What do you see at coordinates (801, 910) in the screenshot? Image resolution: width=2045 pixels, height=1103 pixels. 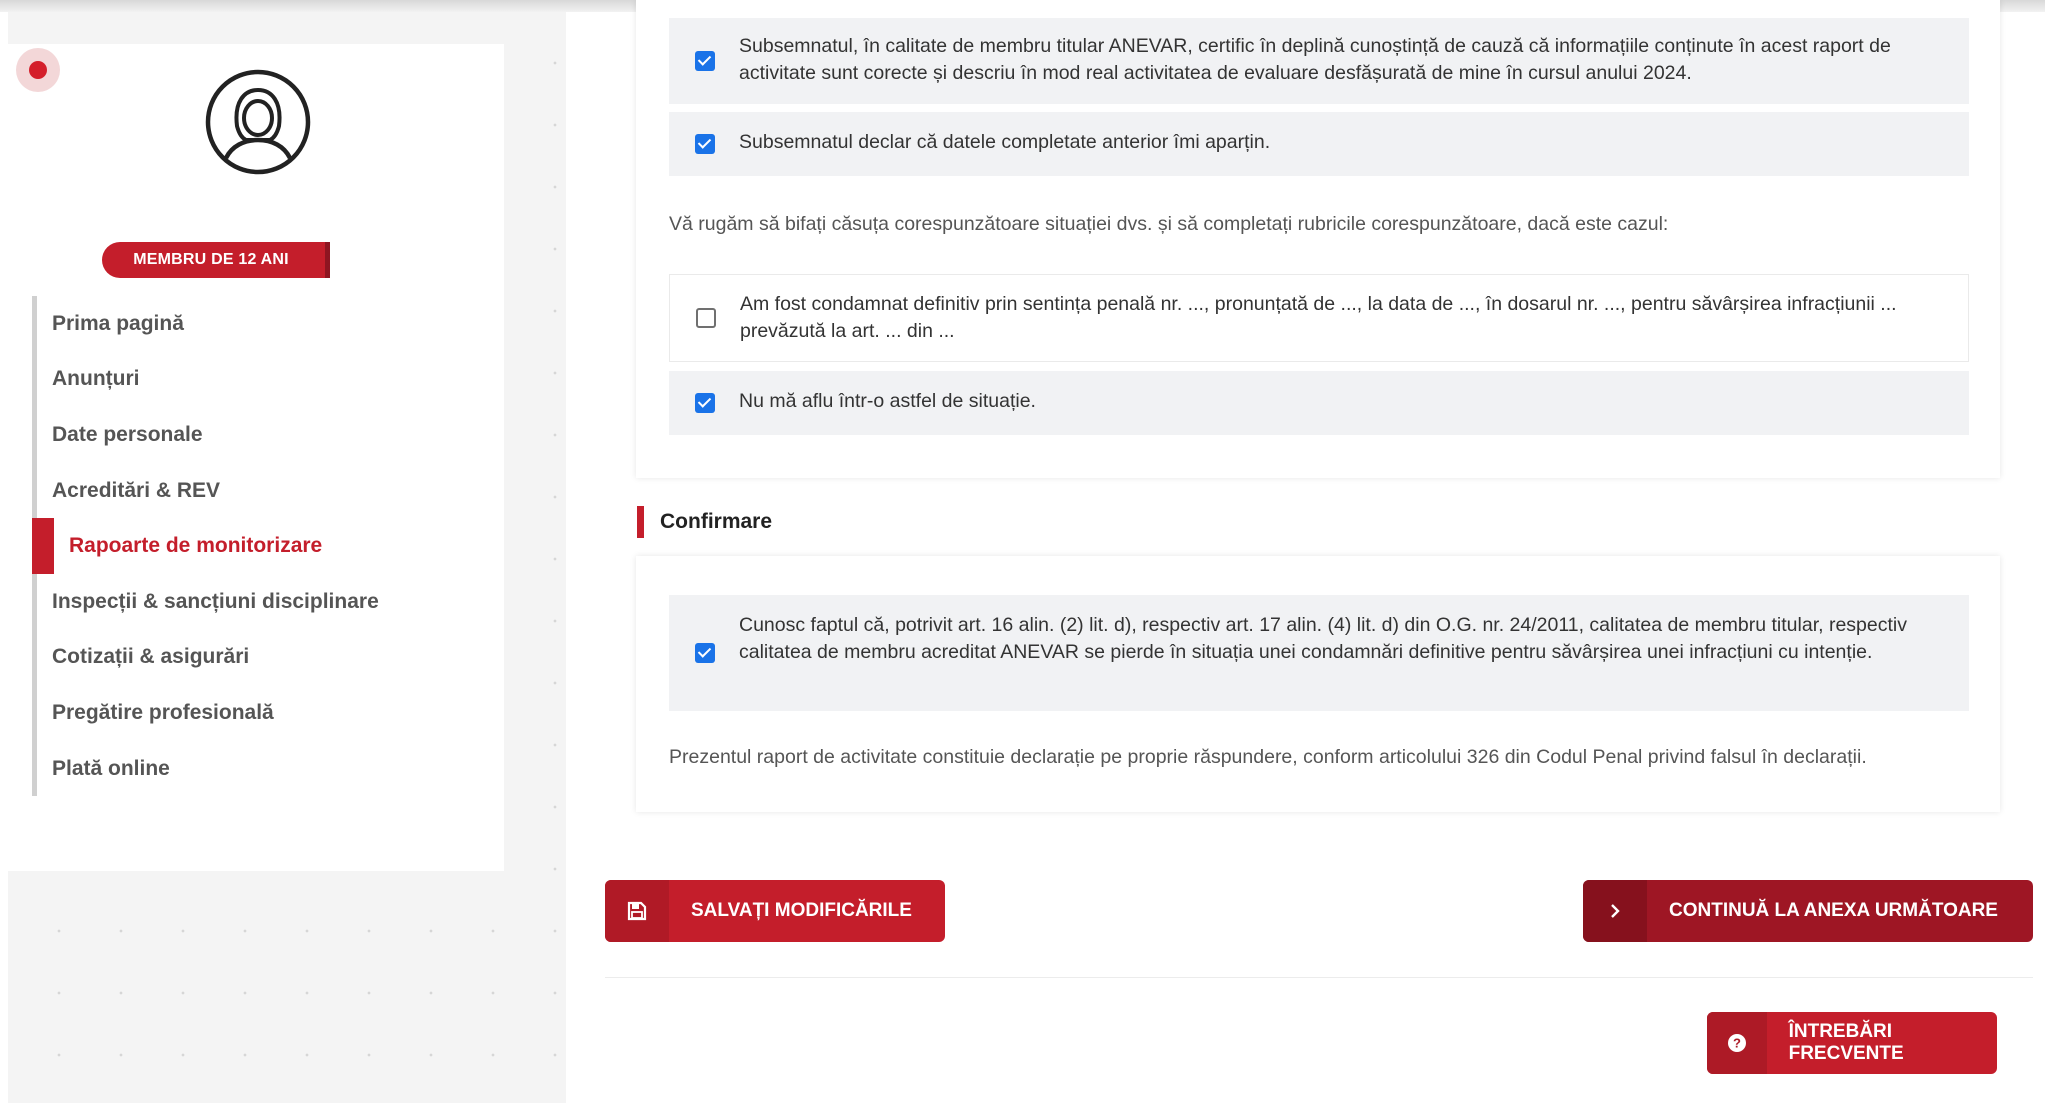 I see `save-button-label: SALVAȚI MODIFICĂRILE` at bounding box center [801, 910].